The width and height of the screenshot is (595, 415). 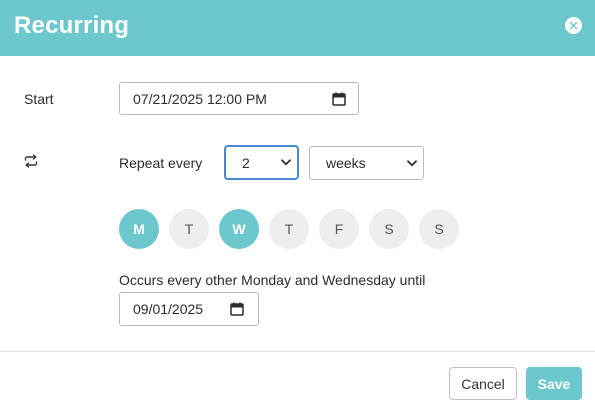 I want to click on start-datetime-input: 07/21/2025 12:00 PM, so click(x=239, y=98).